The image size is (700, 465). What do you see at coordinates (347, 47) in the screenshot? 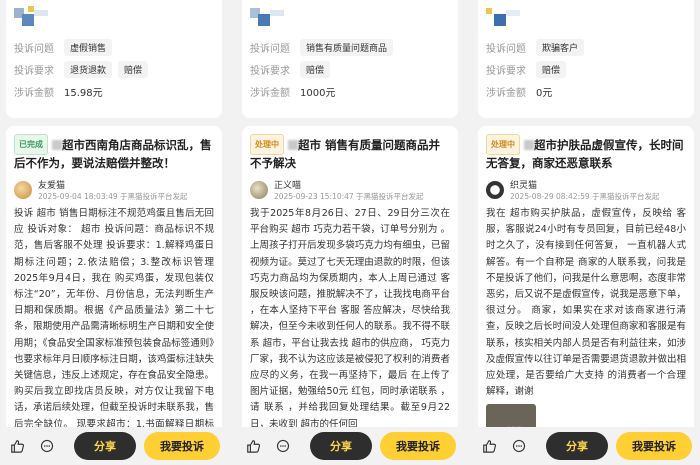
I see `issue-tag: 销售有质量问题商品` at bounding box center [347, 47].